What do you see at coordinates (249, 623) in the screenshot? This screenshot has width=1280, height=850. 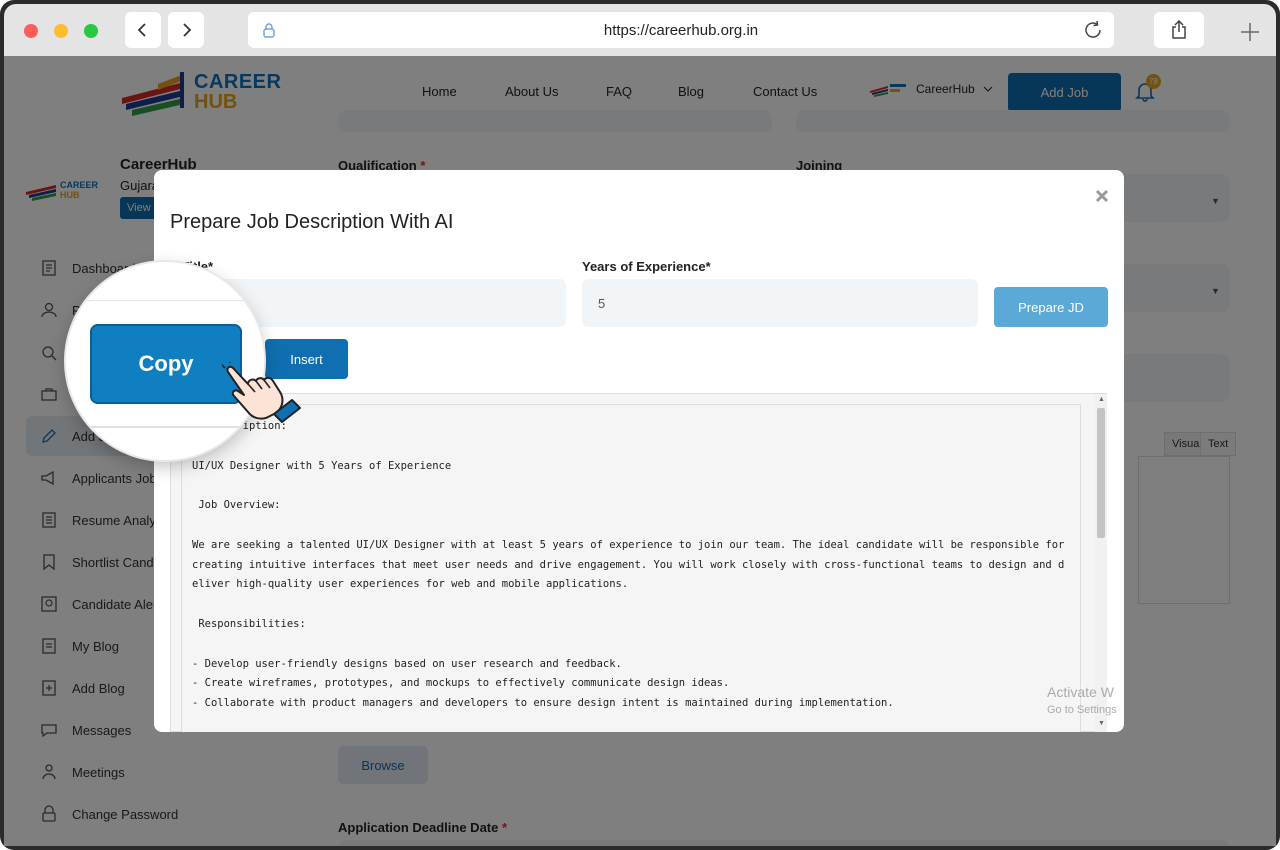 I see `description-line: Responsibilities:` at bounding box center [249, 623].